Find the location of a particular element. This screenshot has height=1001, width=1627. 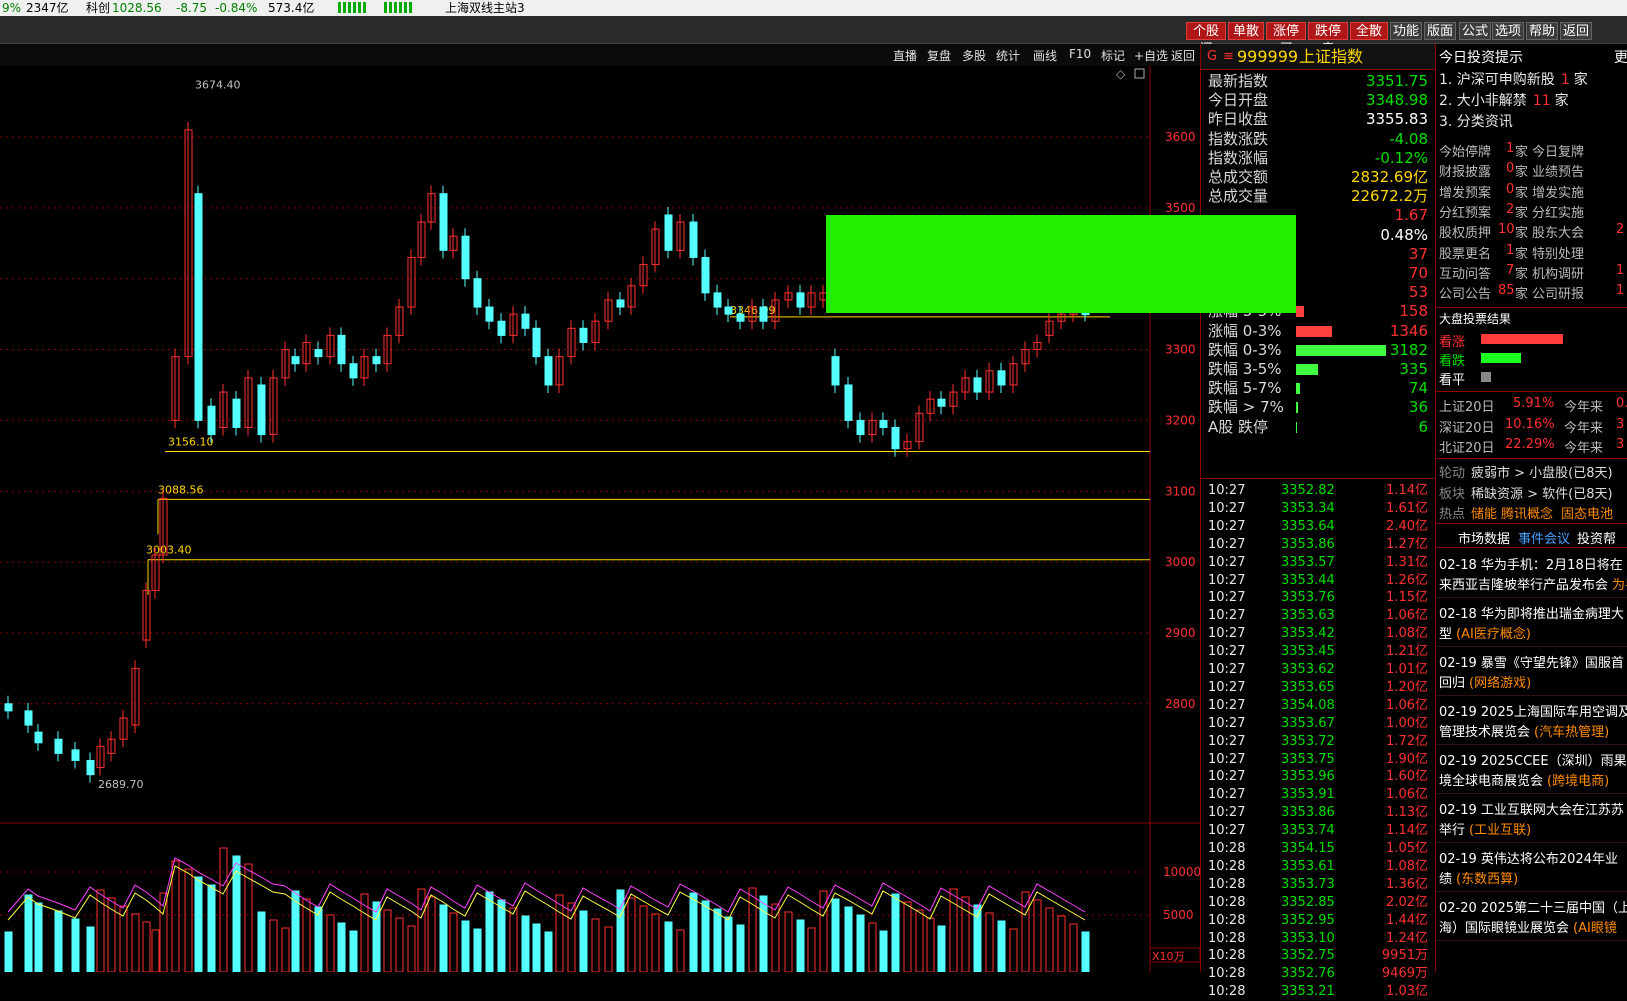

quote-row-value: 3351.75 is located at coordinates (1396, 81).